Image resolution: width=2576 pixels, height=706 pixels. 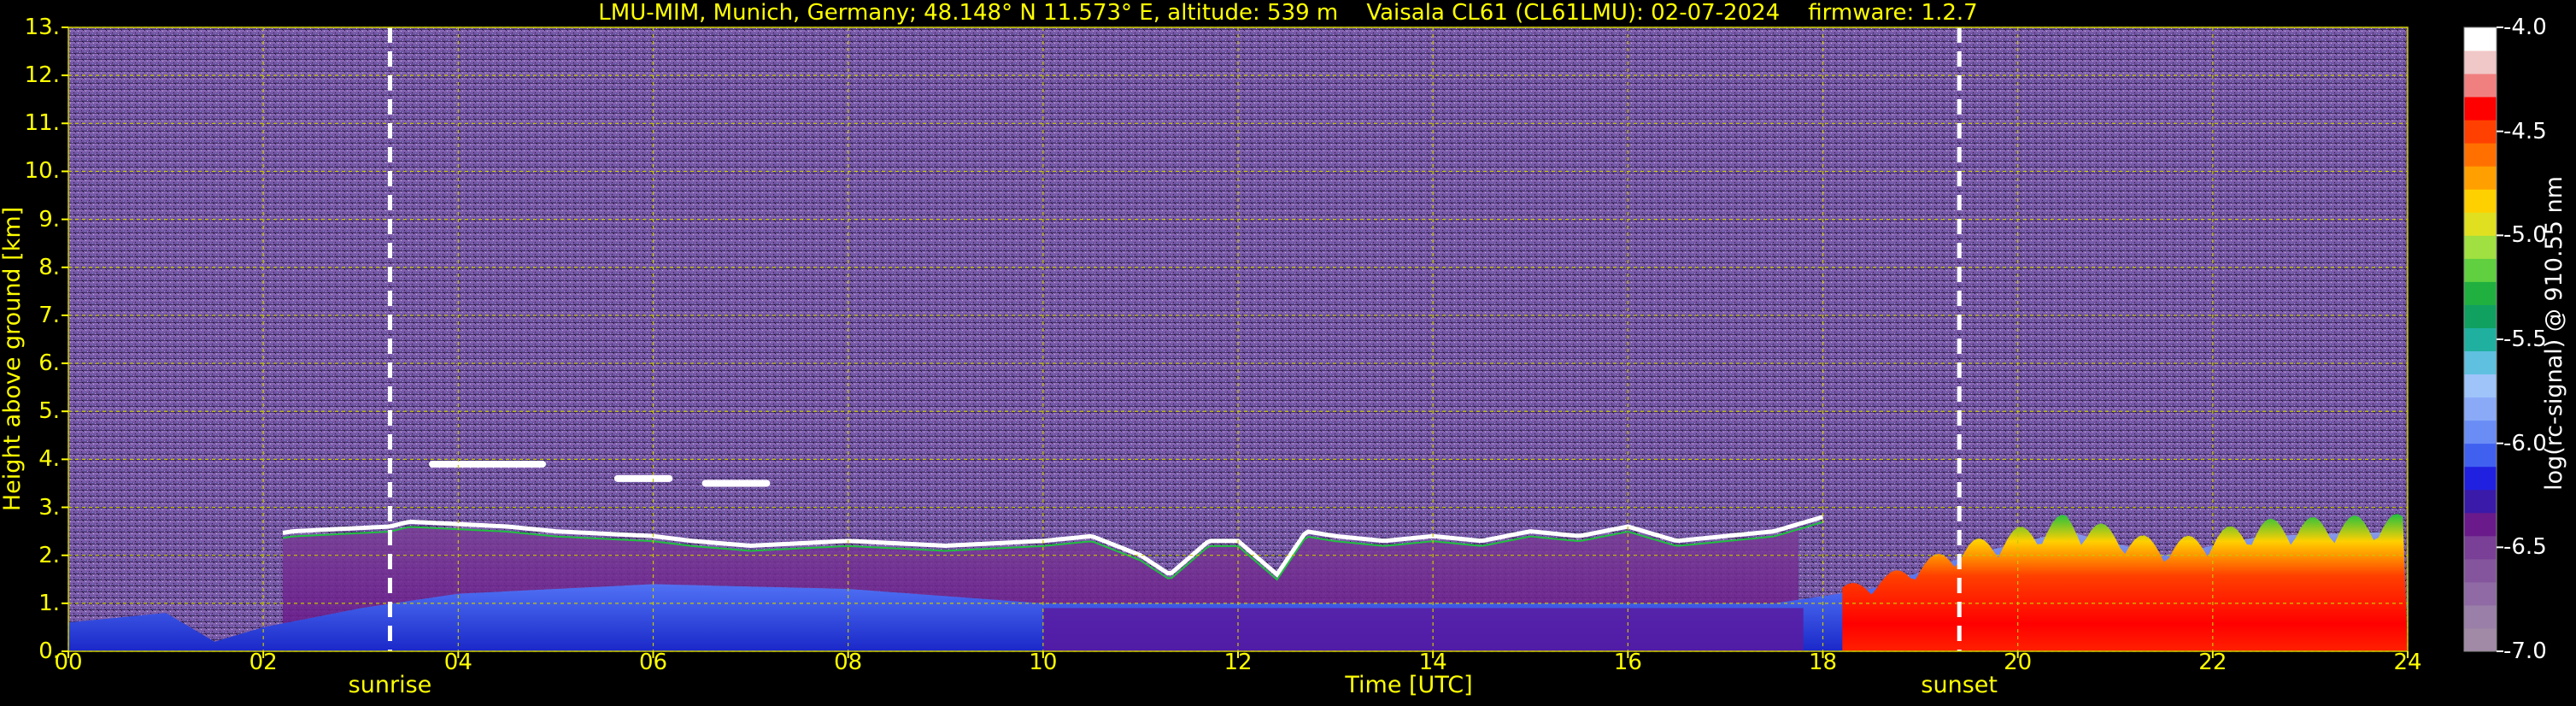 What do you see at coordinates (49, 555) in the screenshot?
I see `y-tick-label: 2.` at bounding box center [49, 555].